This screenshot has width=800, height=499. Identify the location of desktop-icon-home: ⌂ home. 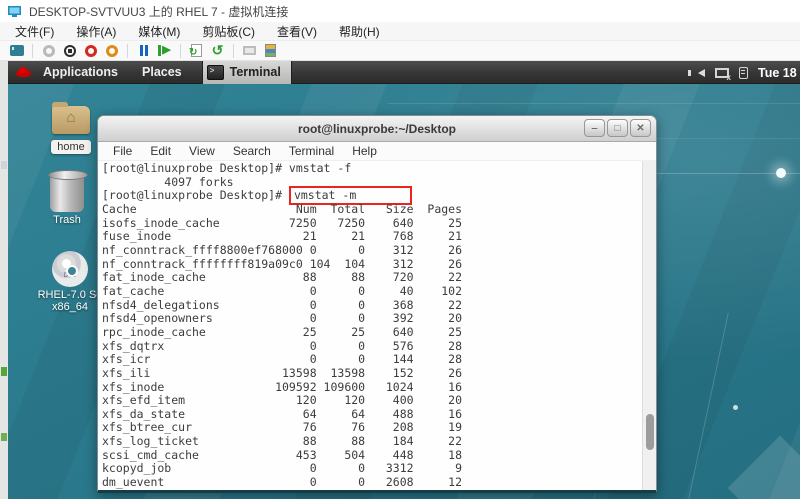
(71, 128).